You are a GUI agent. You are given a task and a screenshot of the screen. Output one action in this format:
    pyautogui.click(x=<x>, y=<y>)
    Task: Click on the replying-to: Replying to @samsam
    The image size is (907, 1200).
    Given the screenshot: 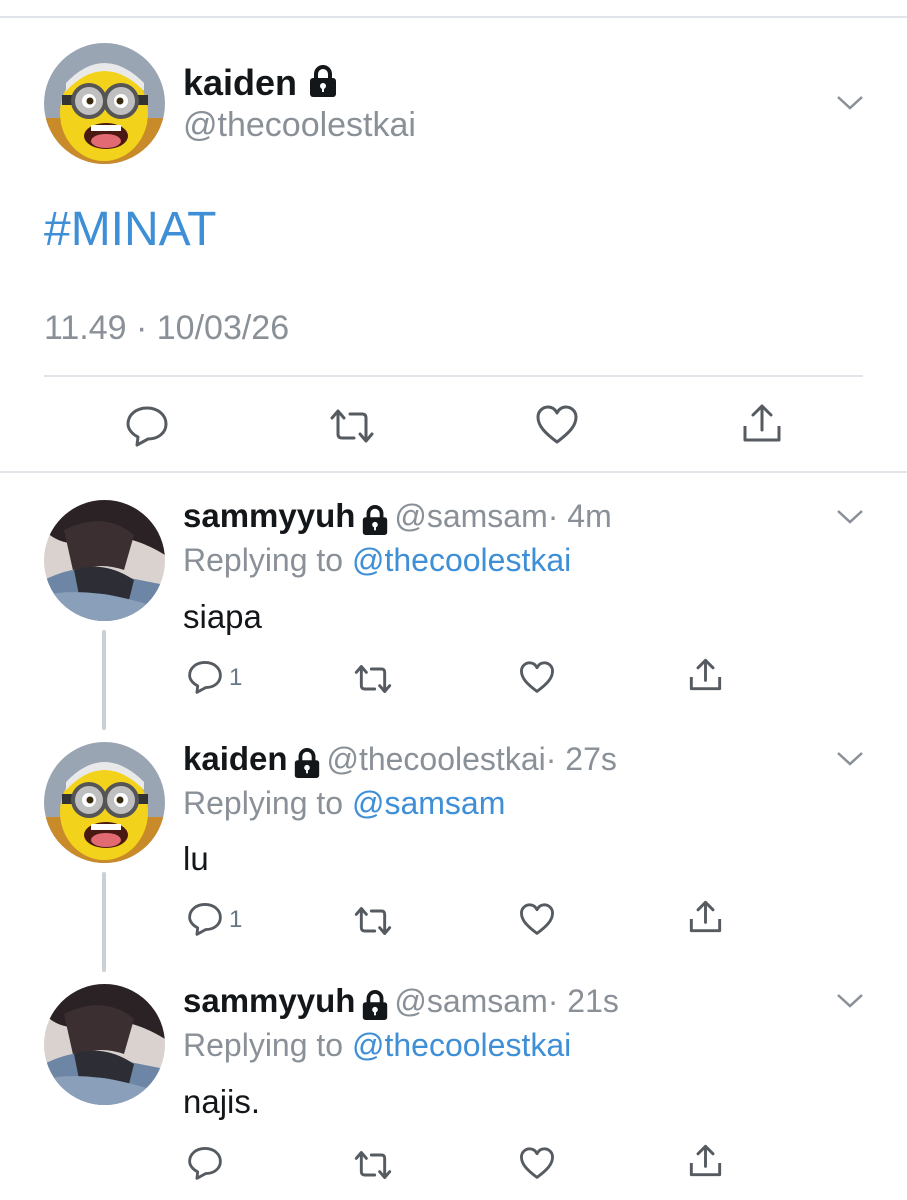 What is the action you would take?
    pyautogui.click(x=344, y=803)
    